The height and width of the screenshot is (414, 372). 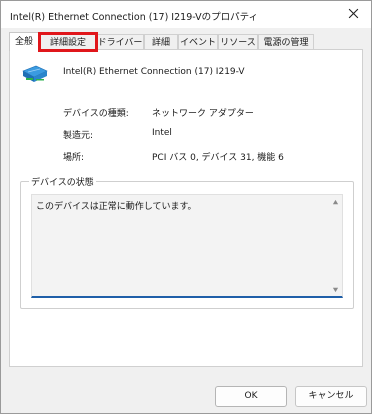 What do you see at coordinates (251, 396) in the screenshot?
I see `ok-button: OK` at bounding box center [251, 396].